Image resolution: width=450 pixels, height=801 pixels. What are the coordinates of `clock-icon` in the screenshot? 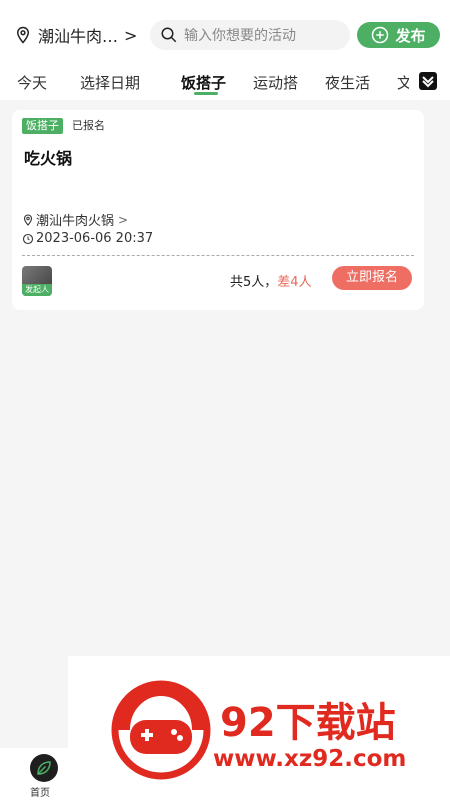 It's located at (28, 238).